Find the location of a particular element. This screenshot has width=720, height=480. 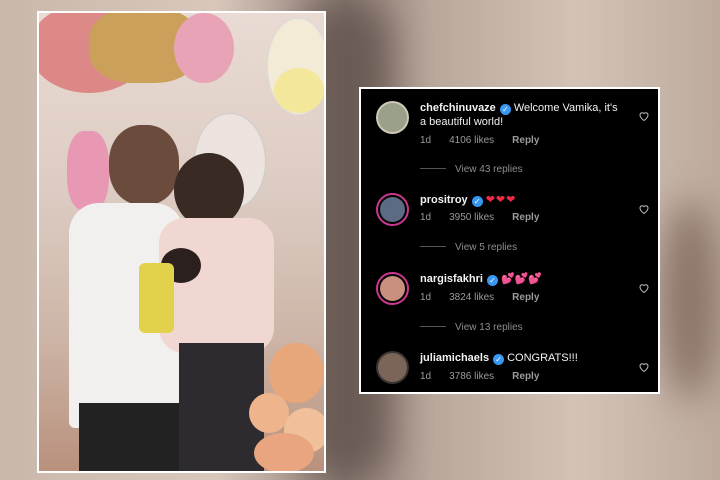

username: chefchinuvaze is located at coordinates (458, 108).